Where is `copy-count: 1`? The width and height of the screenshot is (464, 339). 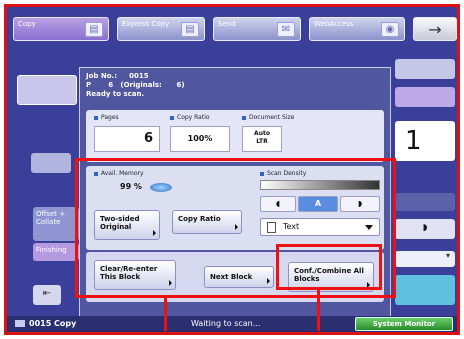
copy-count: 1 is located at coordinates (413, 141).